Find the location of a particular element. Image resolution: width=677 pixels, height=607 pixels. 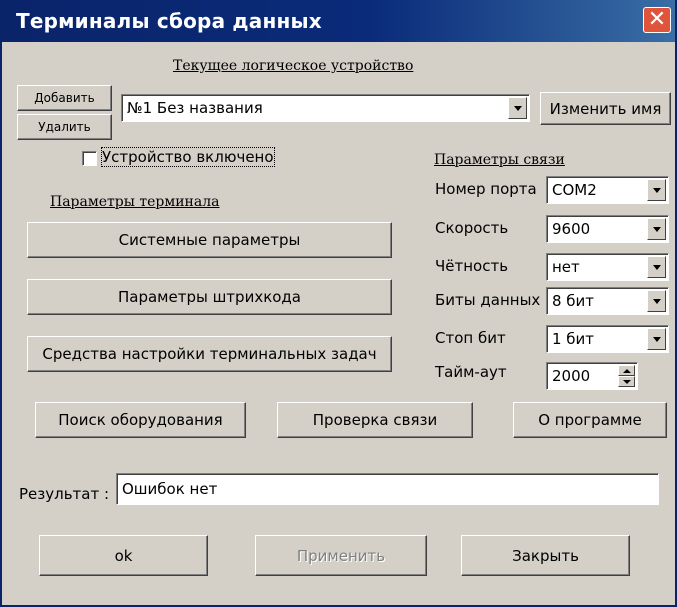

result-label: Результат : is located at coordinates (64, 494).